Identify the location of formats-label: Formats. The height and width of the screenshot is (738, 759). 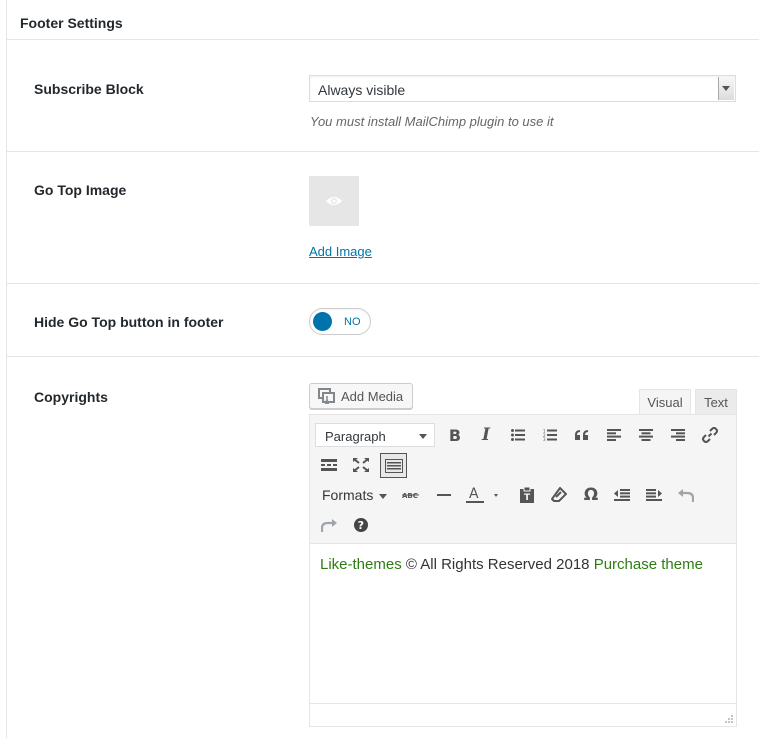
(348, 495).